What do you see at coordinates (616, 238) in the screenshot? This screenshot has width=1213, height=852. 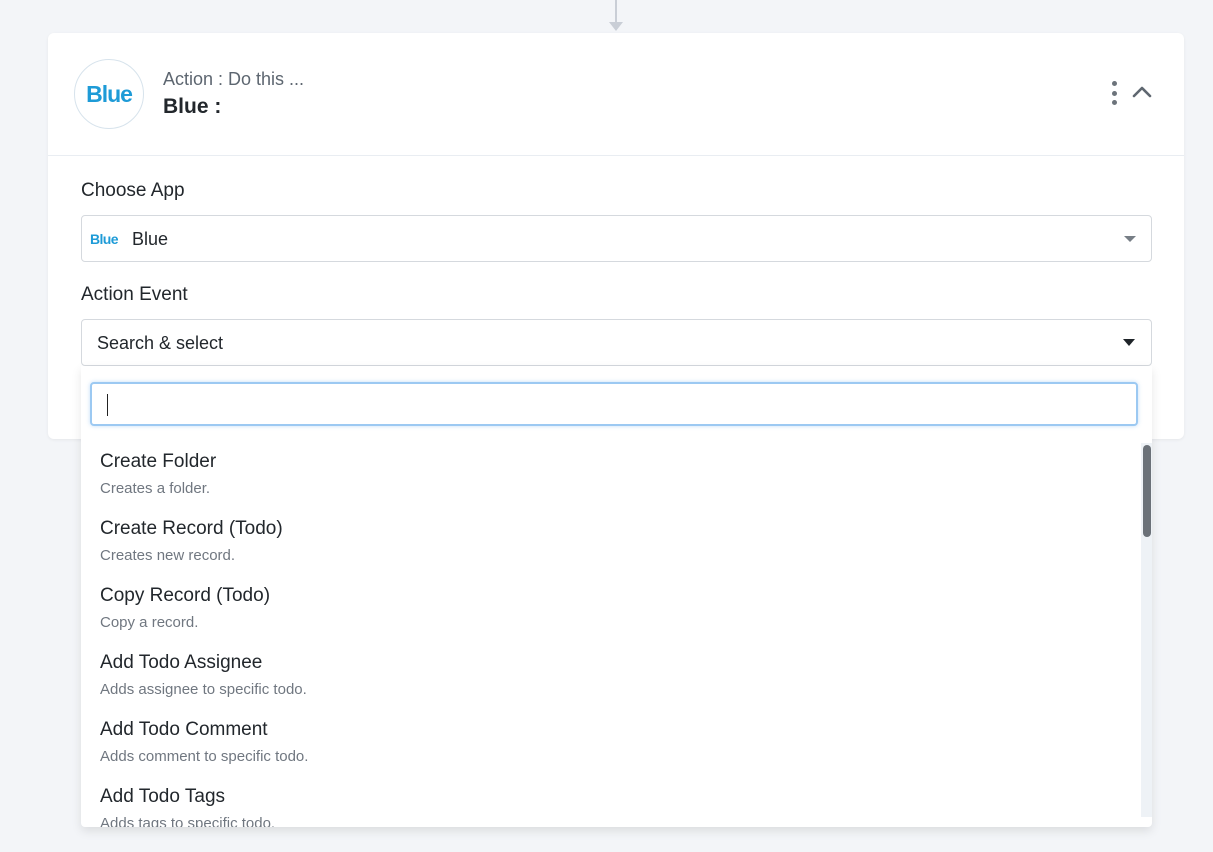 I see `choose-app-select: Blue Blue` at bounding box center [616, 238].